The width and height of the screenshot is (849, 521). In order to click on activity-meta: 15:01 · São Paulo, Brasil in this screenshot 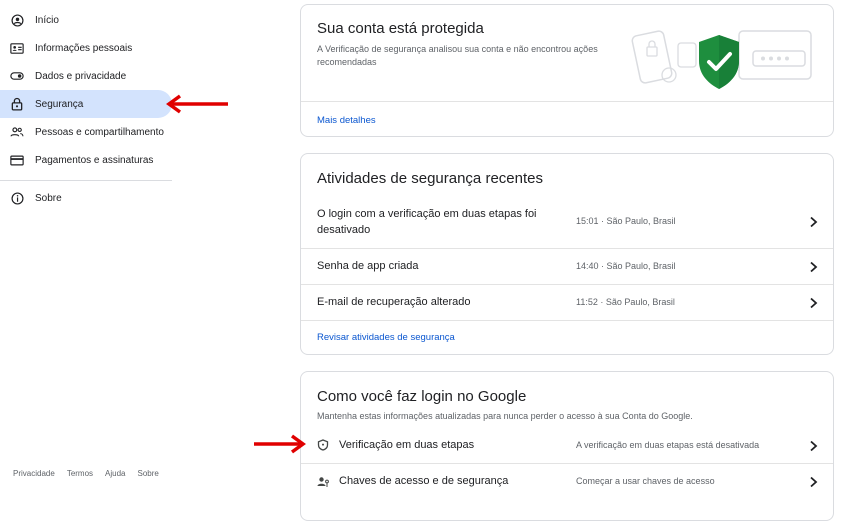, I will do `click(626, 221)`.